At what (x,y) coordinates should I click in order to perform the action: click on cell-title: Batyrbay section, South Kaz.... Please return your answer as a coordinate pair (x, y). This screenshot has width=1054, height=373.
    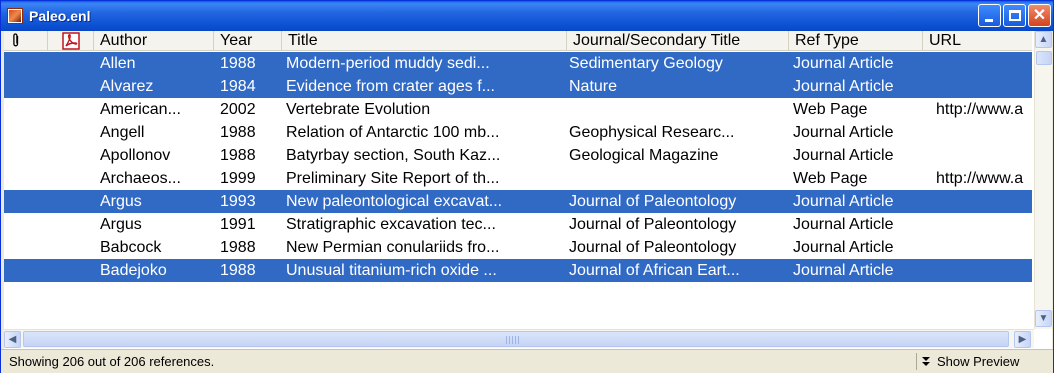
    Looking at the image, I should click on (393, 155).